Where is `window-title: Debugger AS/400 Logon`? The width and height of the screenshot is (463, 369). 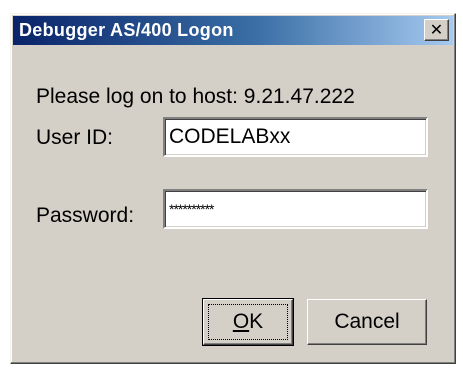
window-title: Debugger AS/400 Logon is located at coordinates (126, 30).